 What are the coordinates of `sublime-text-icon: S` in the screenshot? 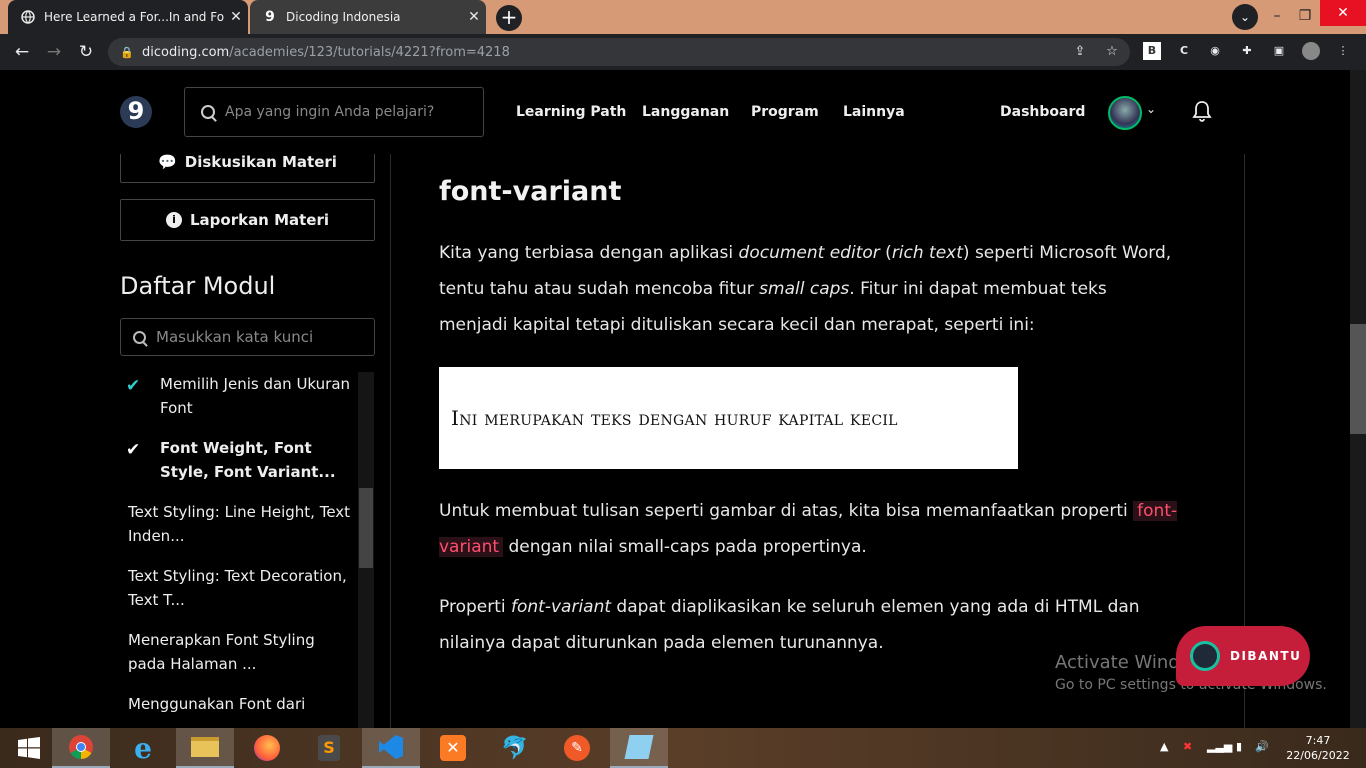 It's located at (329, 748).